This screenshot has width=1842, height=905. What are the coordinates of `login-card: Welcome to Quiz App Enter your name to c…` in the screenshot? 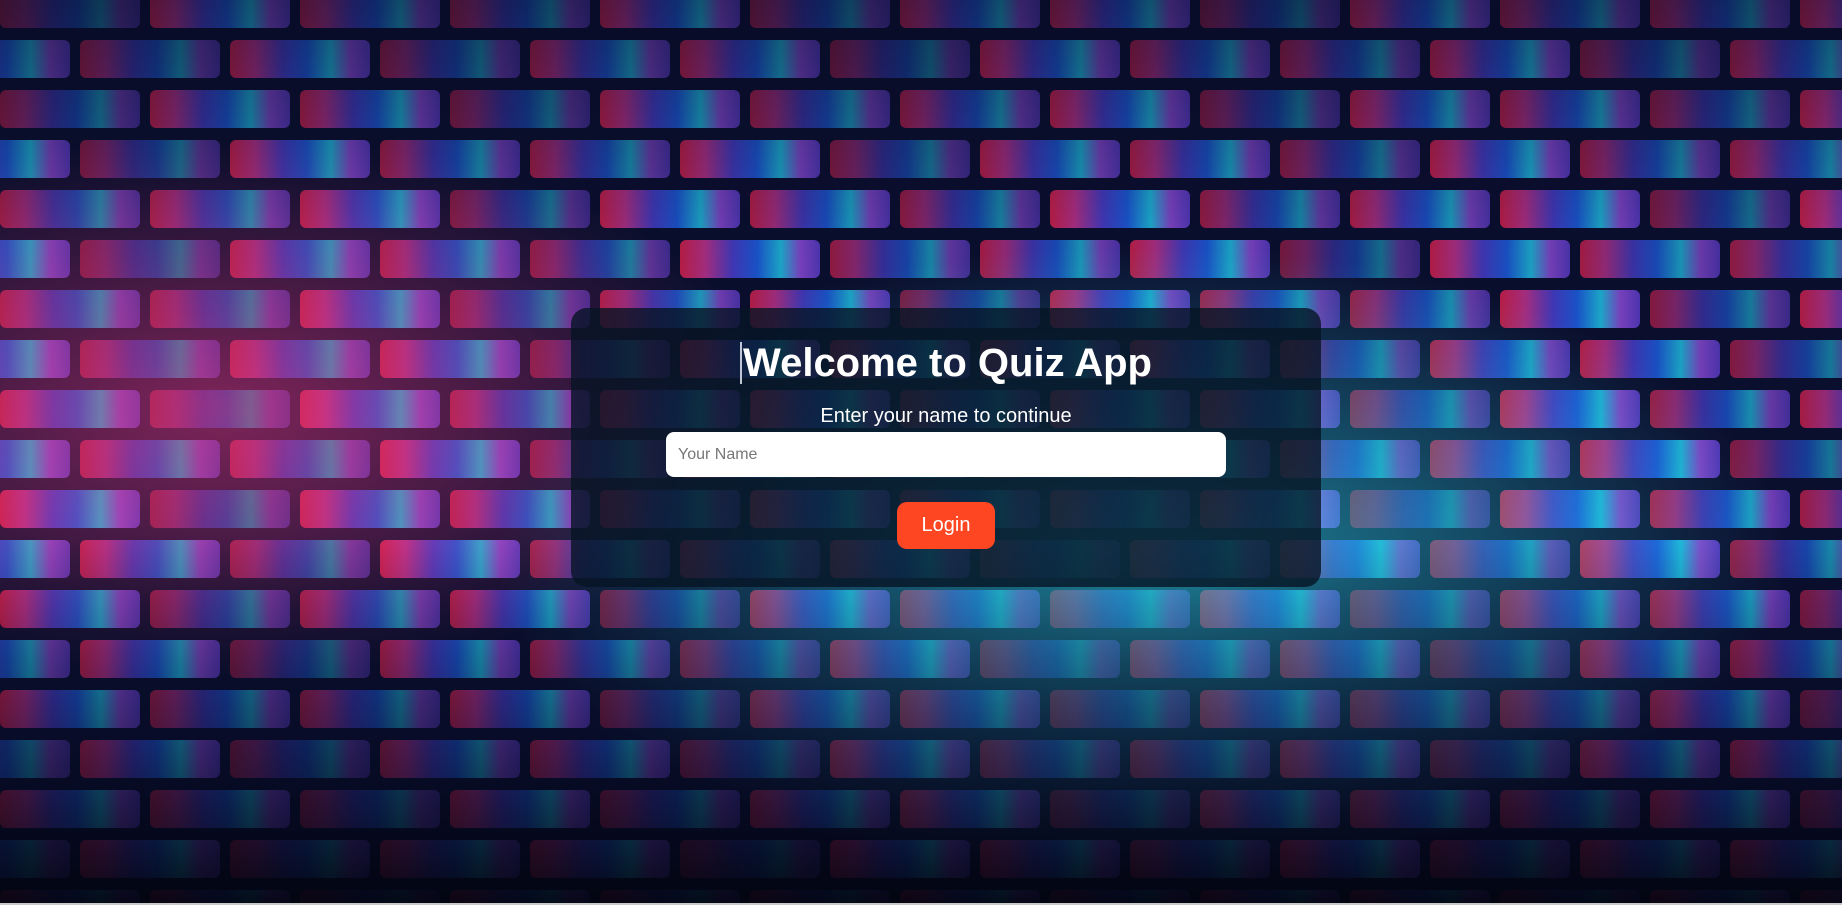 It's located at (946, 447).